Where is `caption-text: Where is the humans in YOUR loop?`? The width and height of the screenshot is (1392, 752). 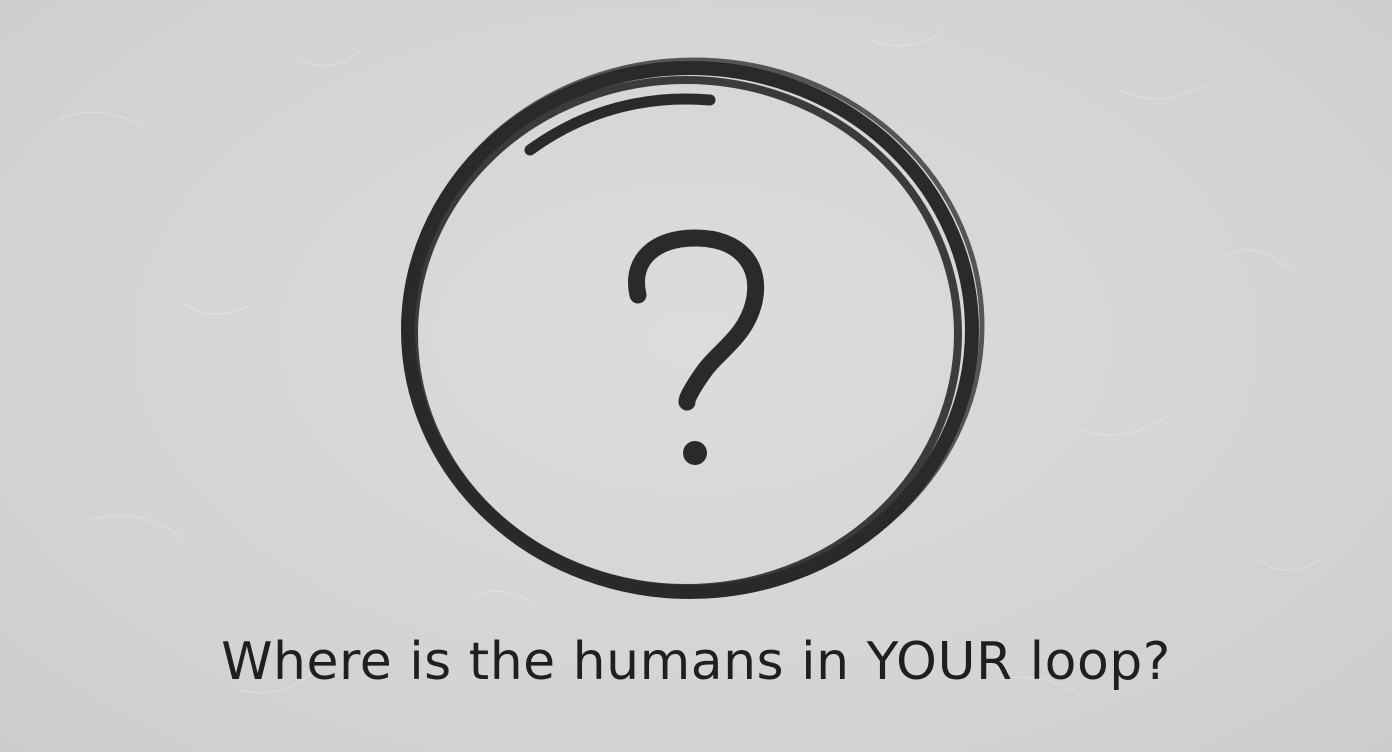
caption-text: Where is the humans in YOUR loop? is located at coordinates (696, 662).